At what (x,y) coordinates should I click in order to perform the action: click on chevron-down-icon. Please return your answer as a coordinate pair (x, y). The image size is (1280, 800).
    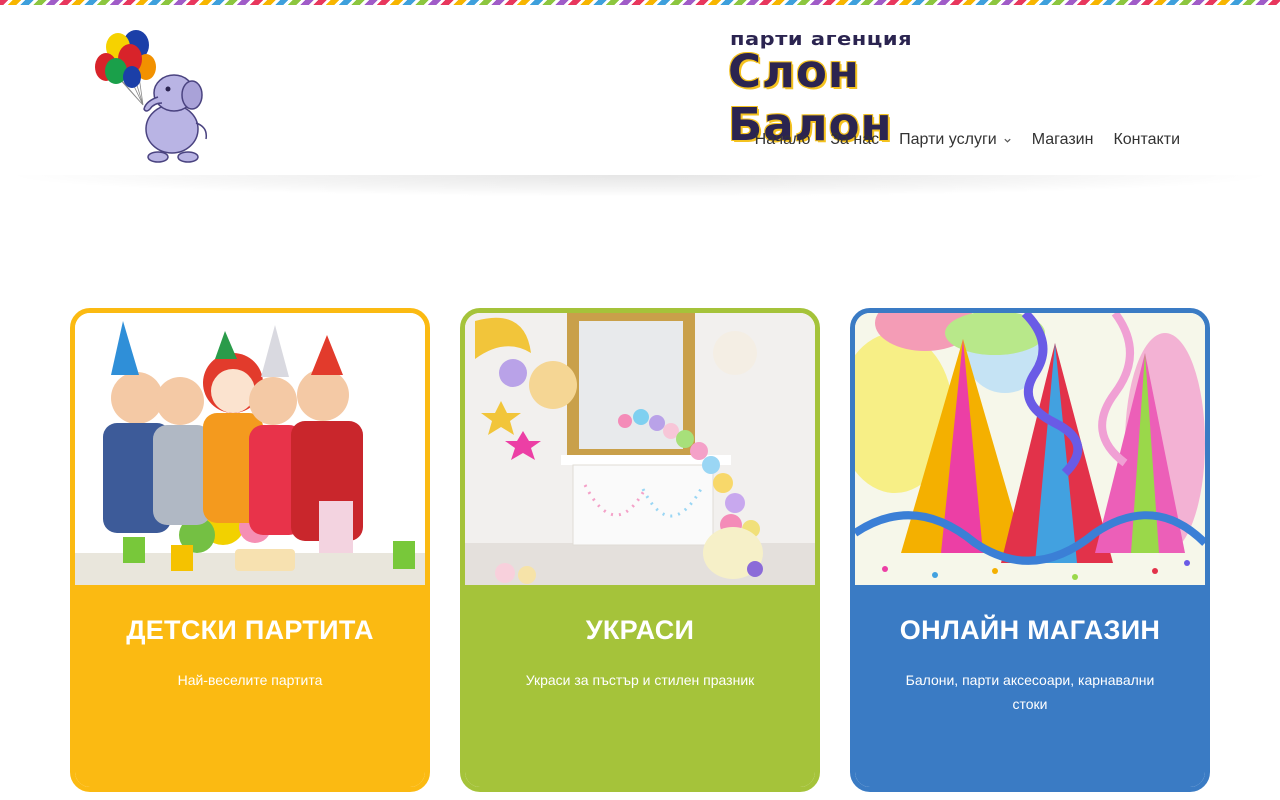
    Looking at the image, I should click on (1007, 140).